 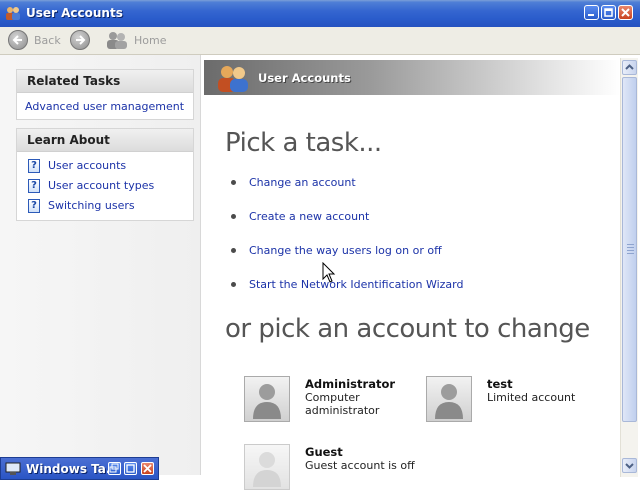 I want to click on link-user-account-types: ? User account types, so click(x=105, y=186).